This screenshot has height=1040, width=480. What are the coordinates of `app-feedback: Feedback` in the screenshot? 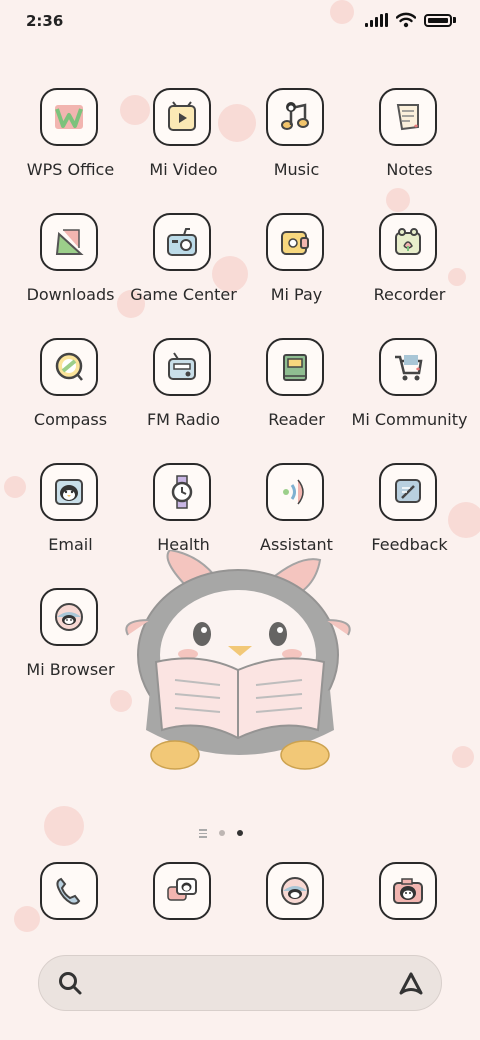 It's located at (409, 523).